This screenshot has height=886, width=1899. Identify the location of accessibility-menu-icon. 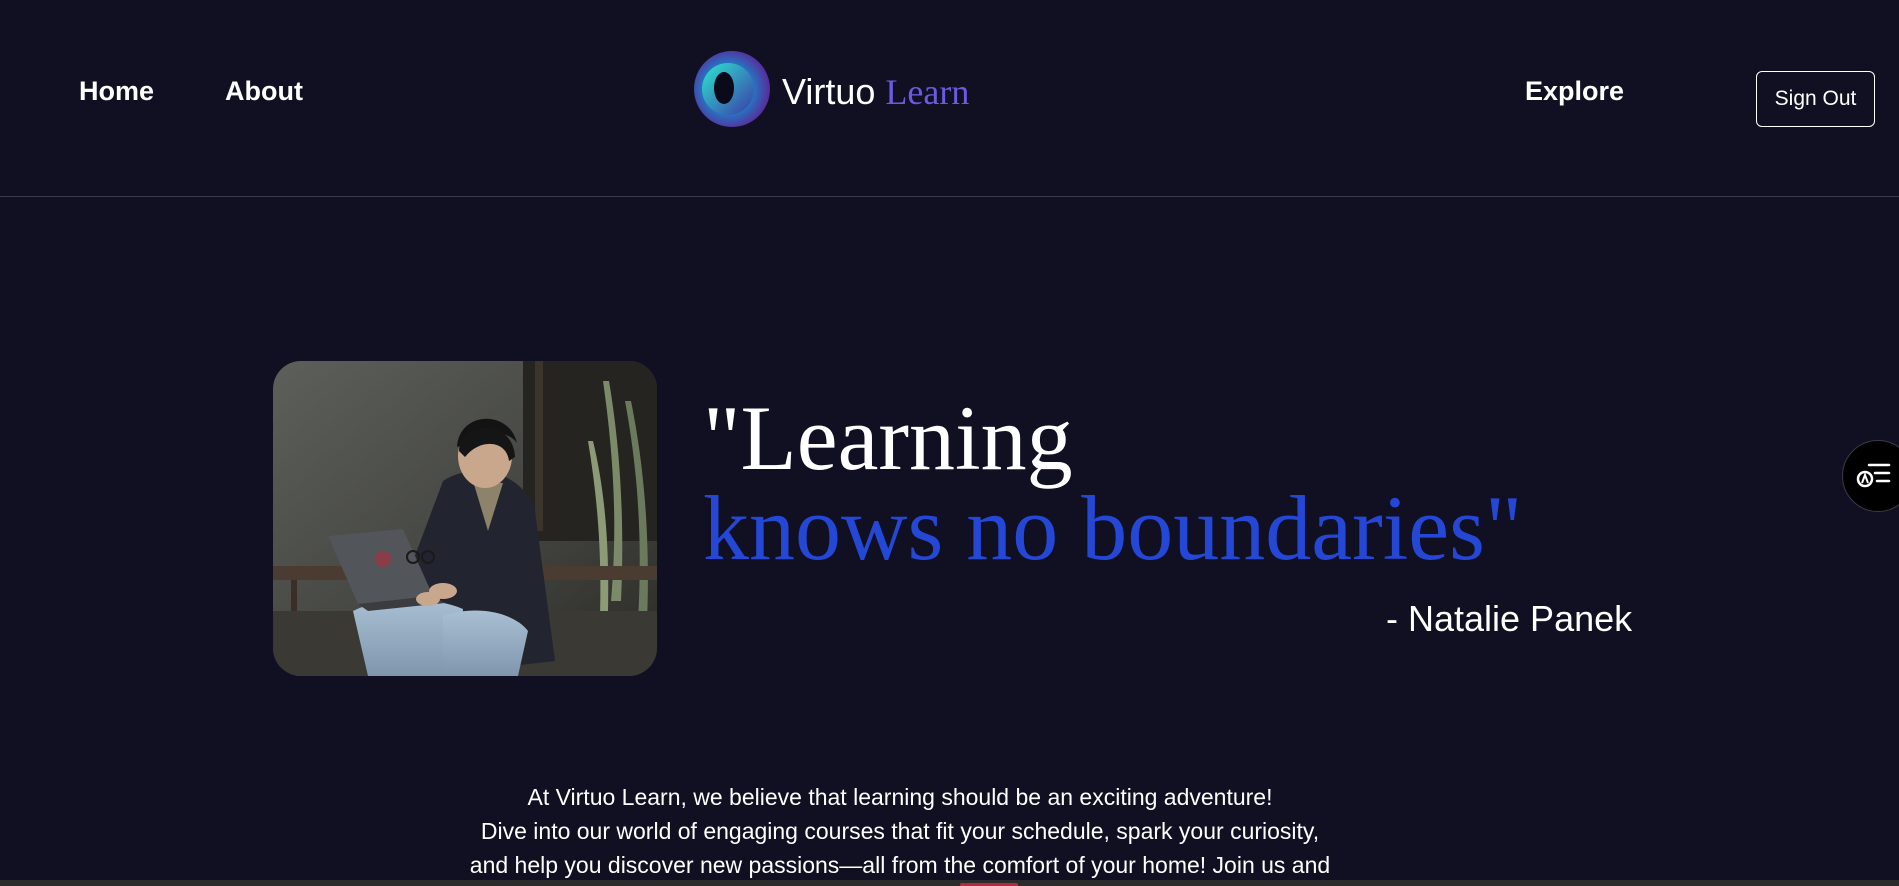
(1873, 475).